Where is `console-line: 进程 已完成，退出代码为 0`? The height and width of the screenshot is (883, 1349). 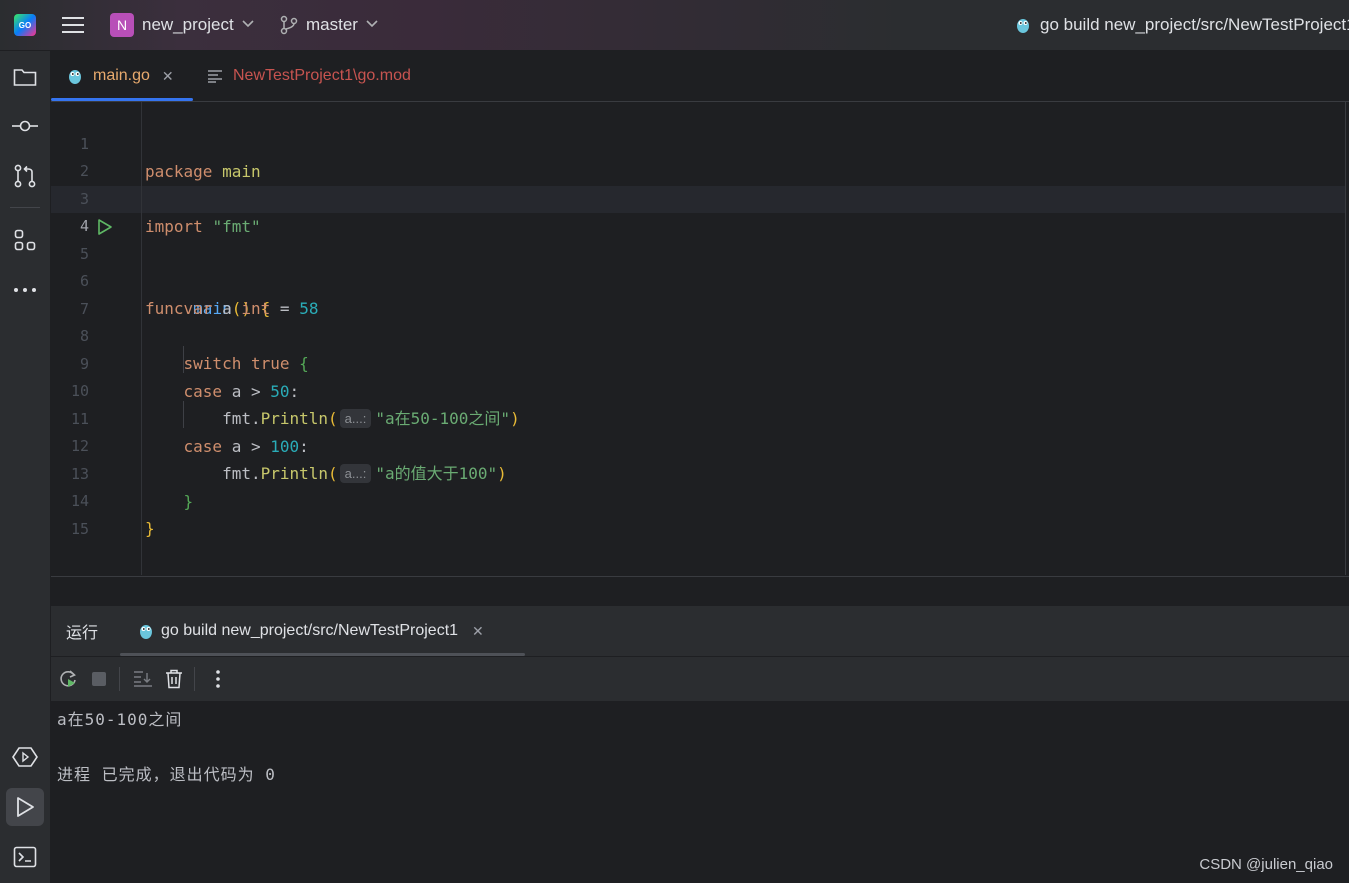 console-line: 进程 已完成，退出代码为 0 is located at coordinates (166, 774).